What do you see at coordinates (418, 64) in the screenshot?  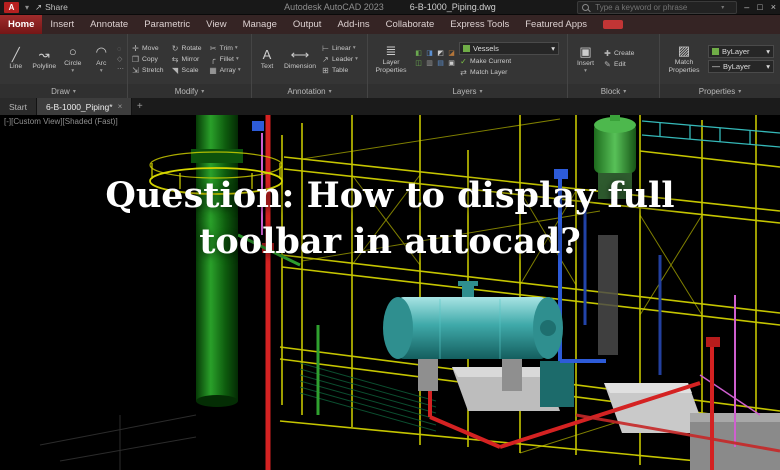 I see `layer-tool-icon: ◫` at bounding box center [418, 64].